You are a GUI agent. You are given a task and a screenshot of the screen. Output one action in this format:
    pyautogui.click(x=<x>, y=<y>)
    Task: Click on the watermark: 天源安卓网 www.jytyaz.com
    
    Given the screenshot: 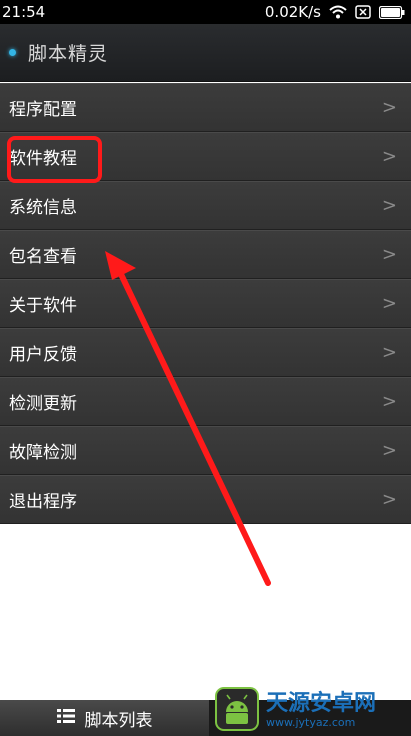 What is the action you would take?
    pyautogui.click(x=312, y=711)
    